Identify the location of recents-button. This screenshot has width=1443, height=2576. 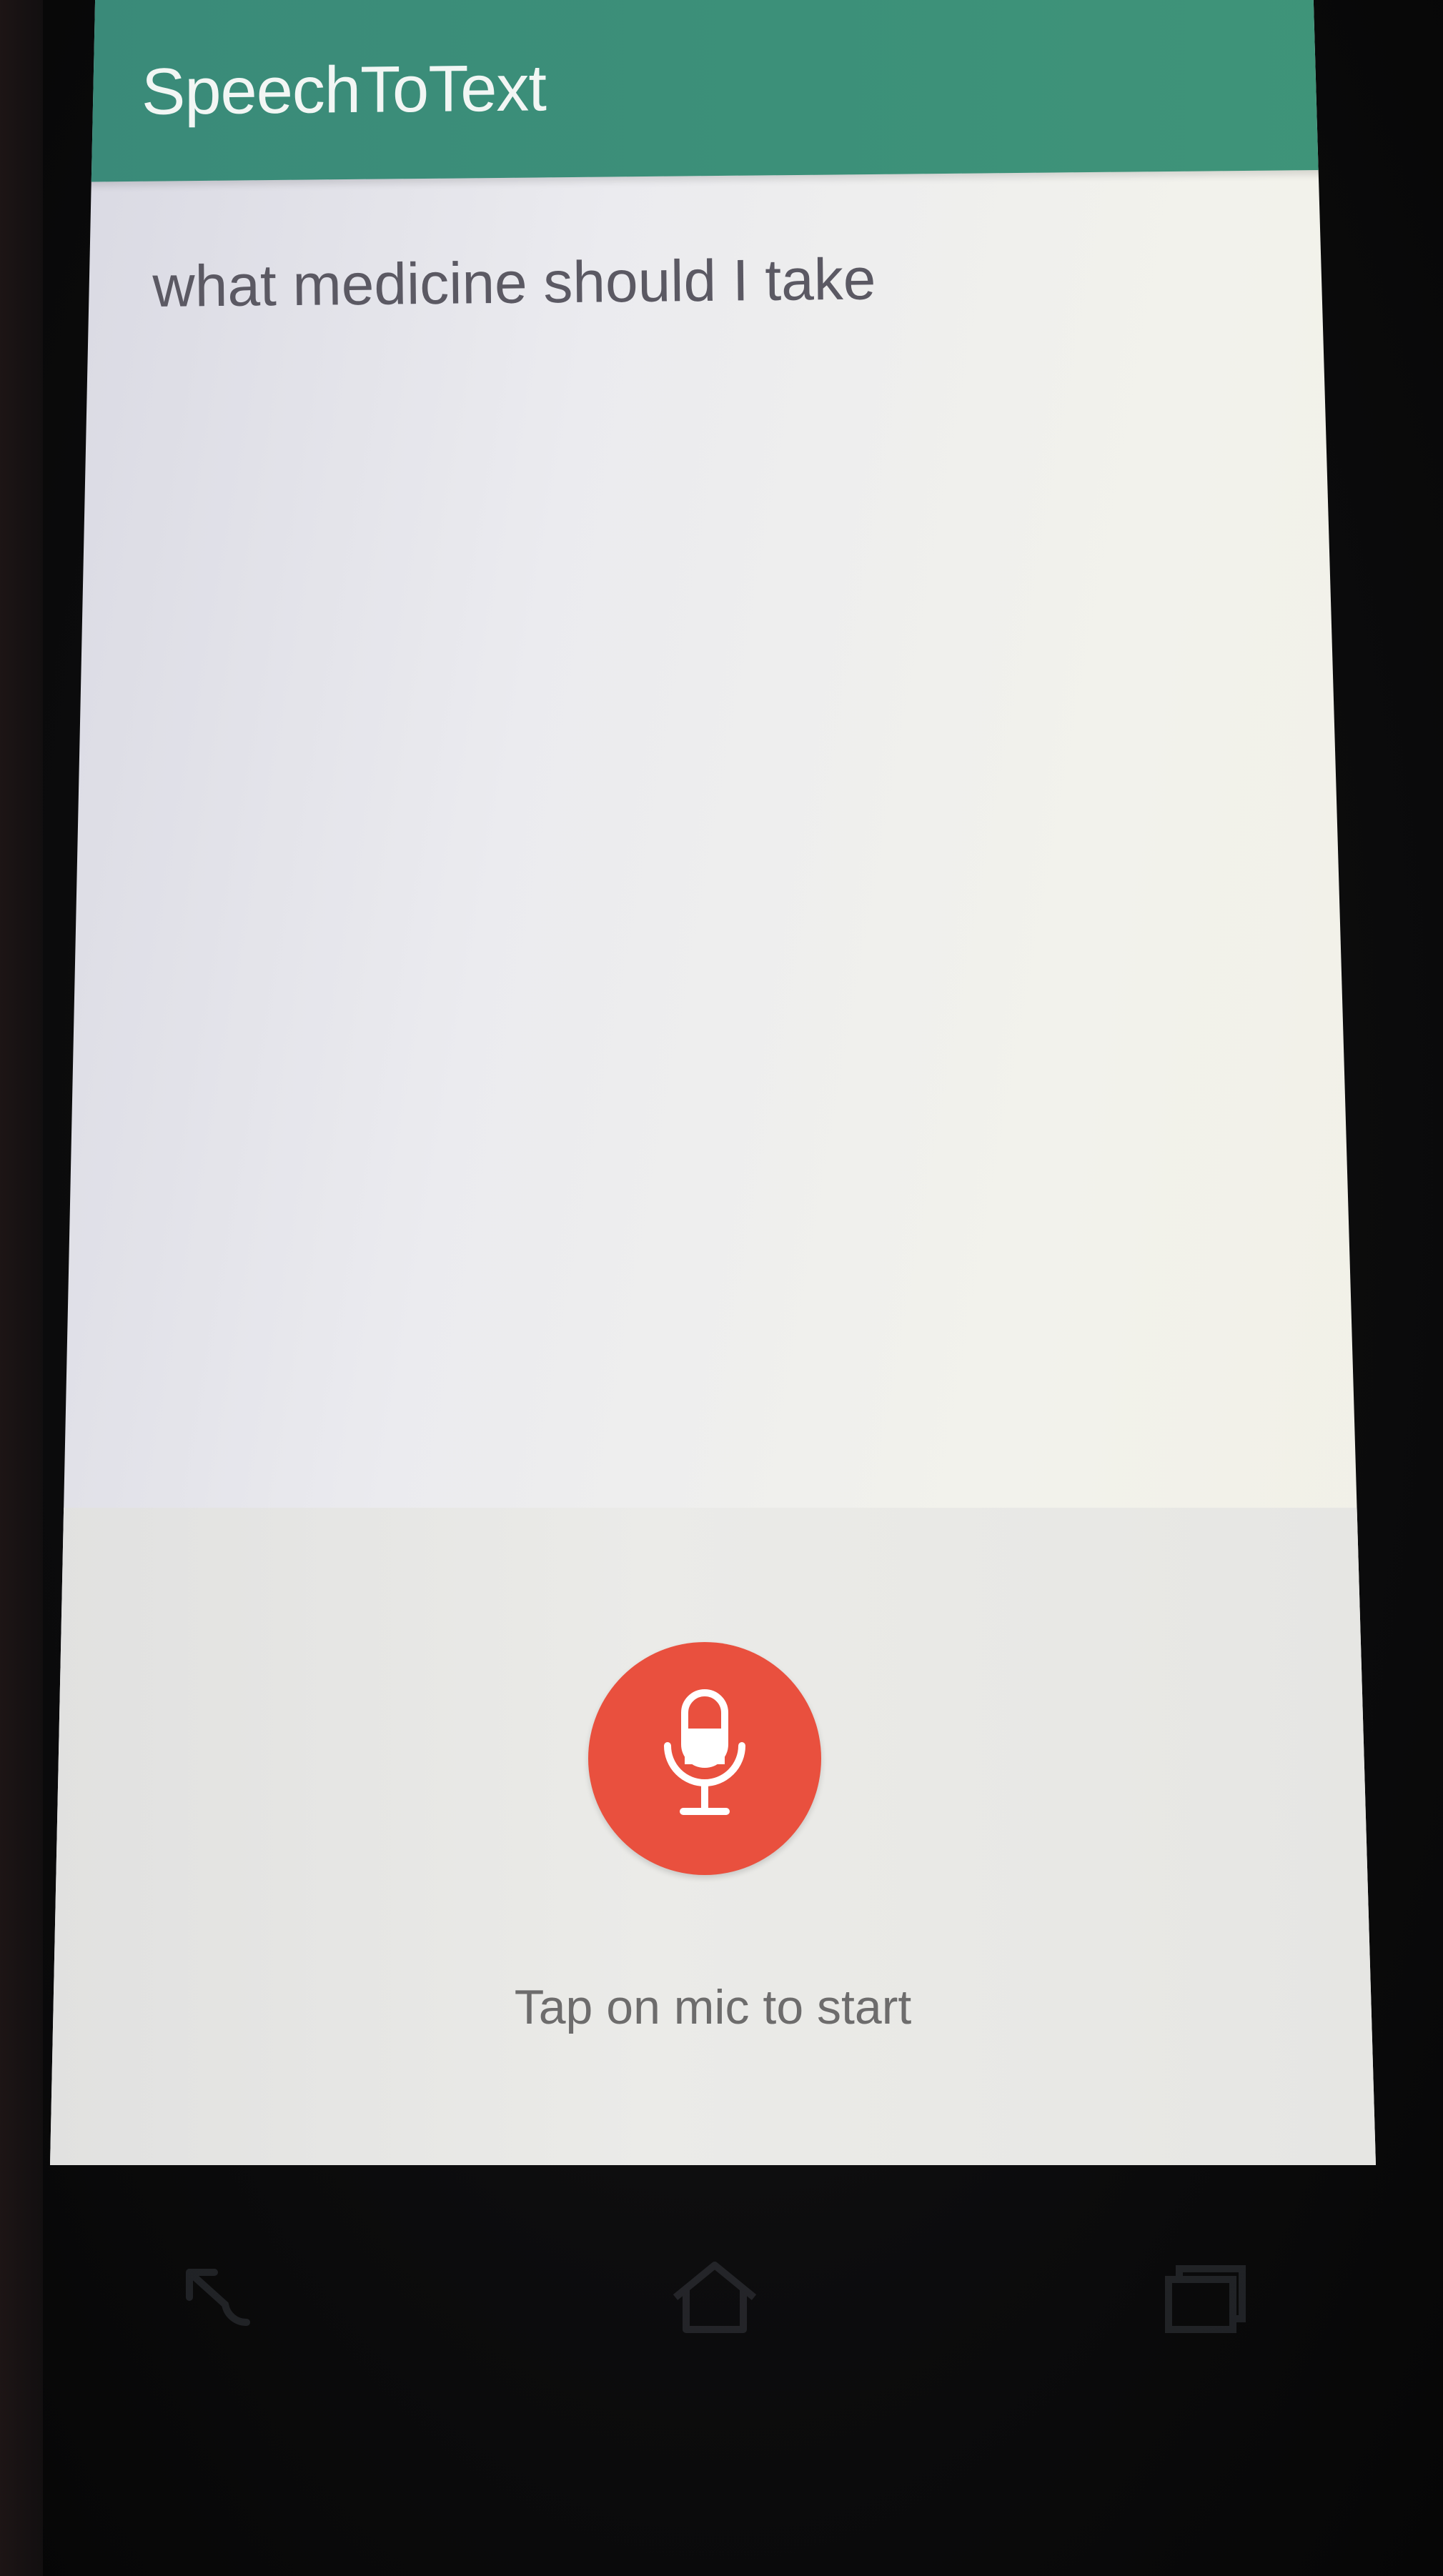
(1204, 2299).